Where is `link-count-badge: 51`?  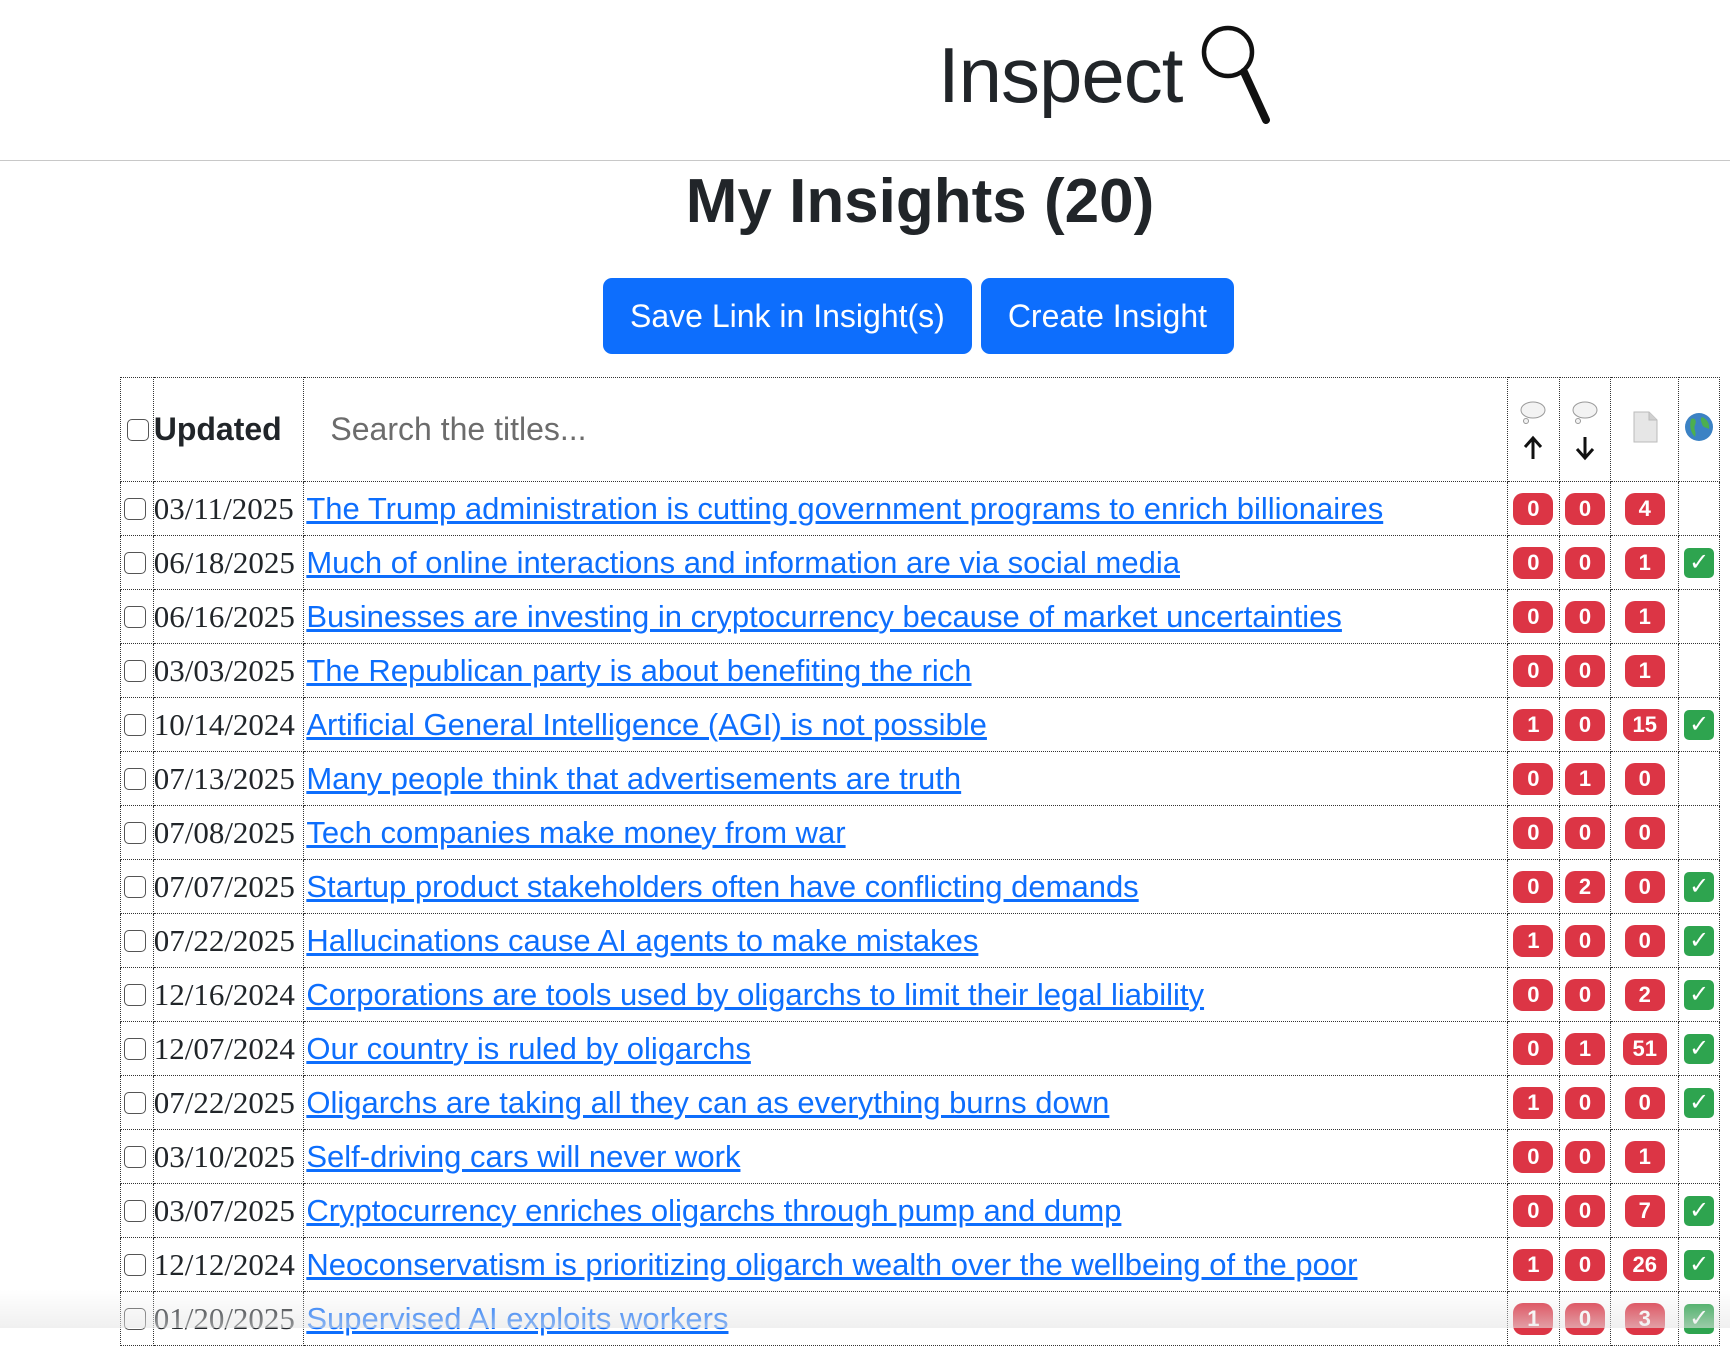 link-count-badge: 51 is located at coordinates (1644, 1048).